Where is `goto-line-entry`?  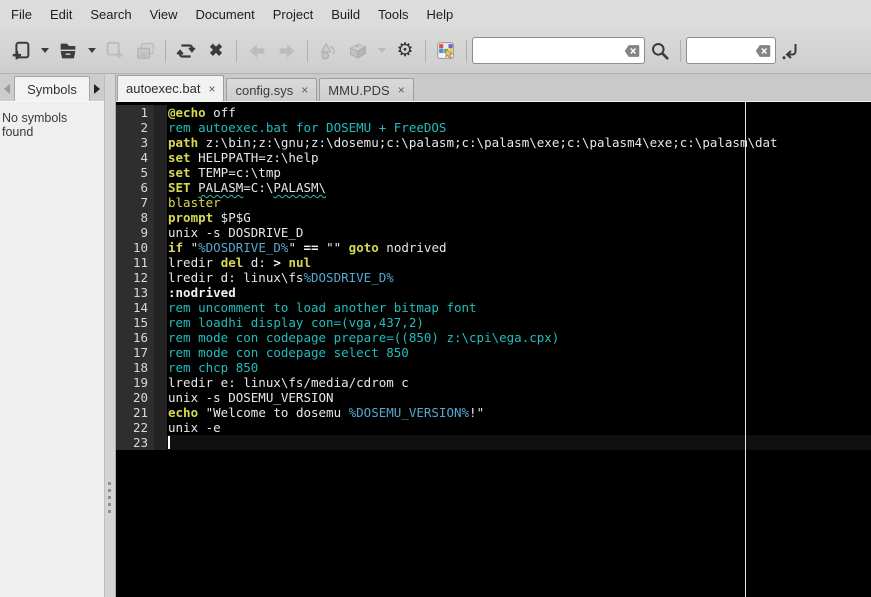
goto-line-entry is located at coordinates (731, 50).